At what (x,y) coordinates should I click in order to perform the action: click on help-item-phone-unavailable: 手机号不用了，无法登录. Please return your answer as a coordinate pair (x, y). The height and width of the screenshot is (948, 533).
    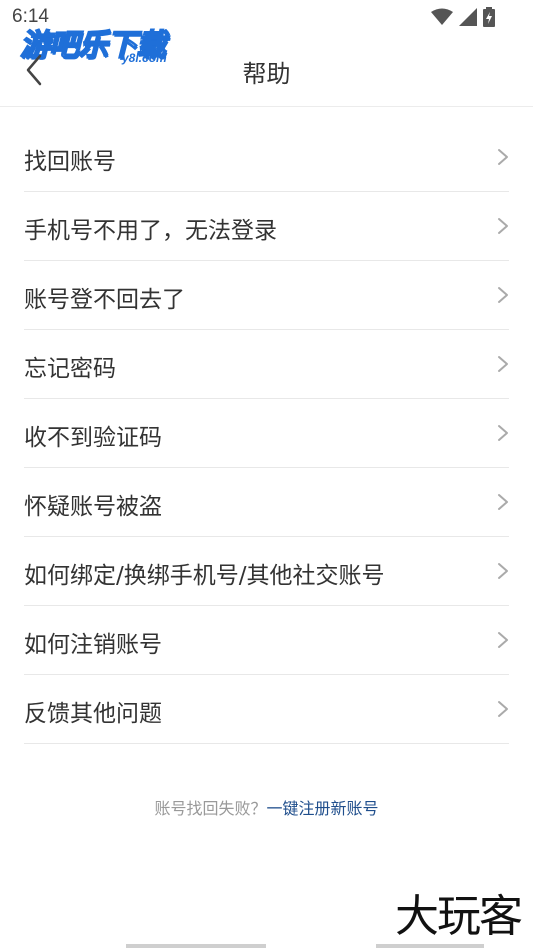
    Looking at the image, I should click on (266, 226).